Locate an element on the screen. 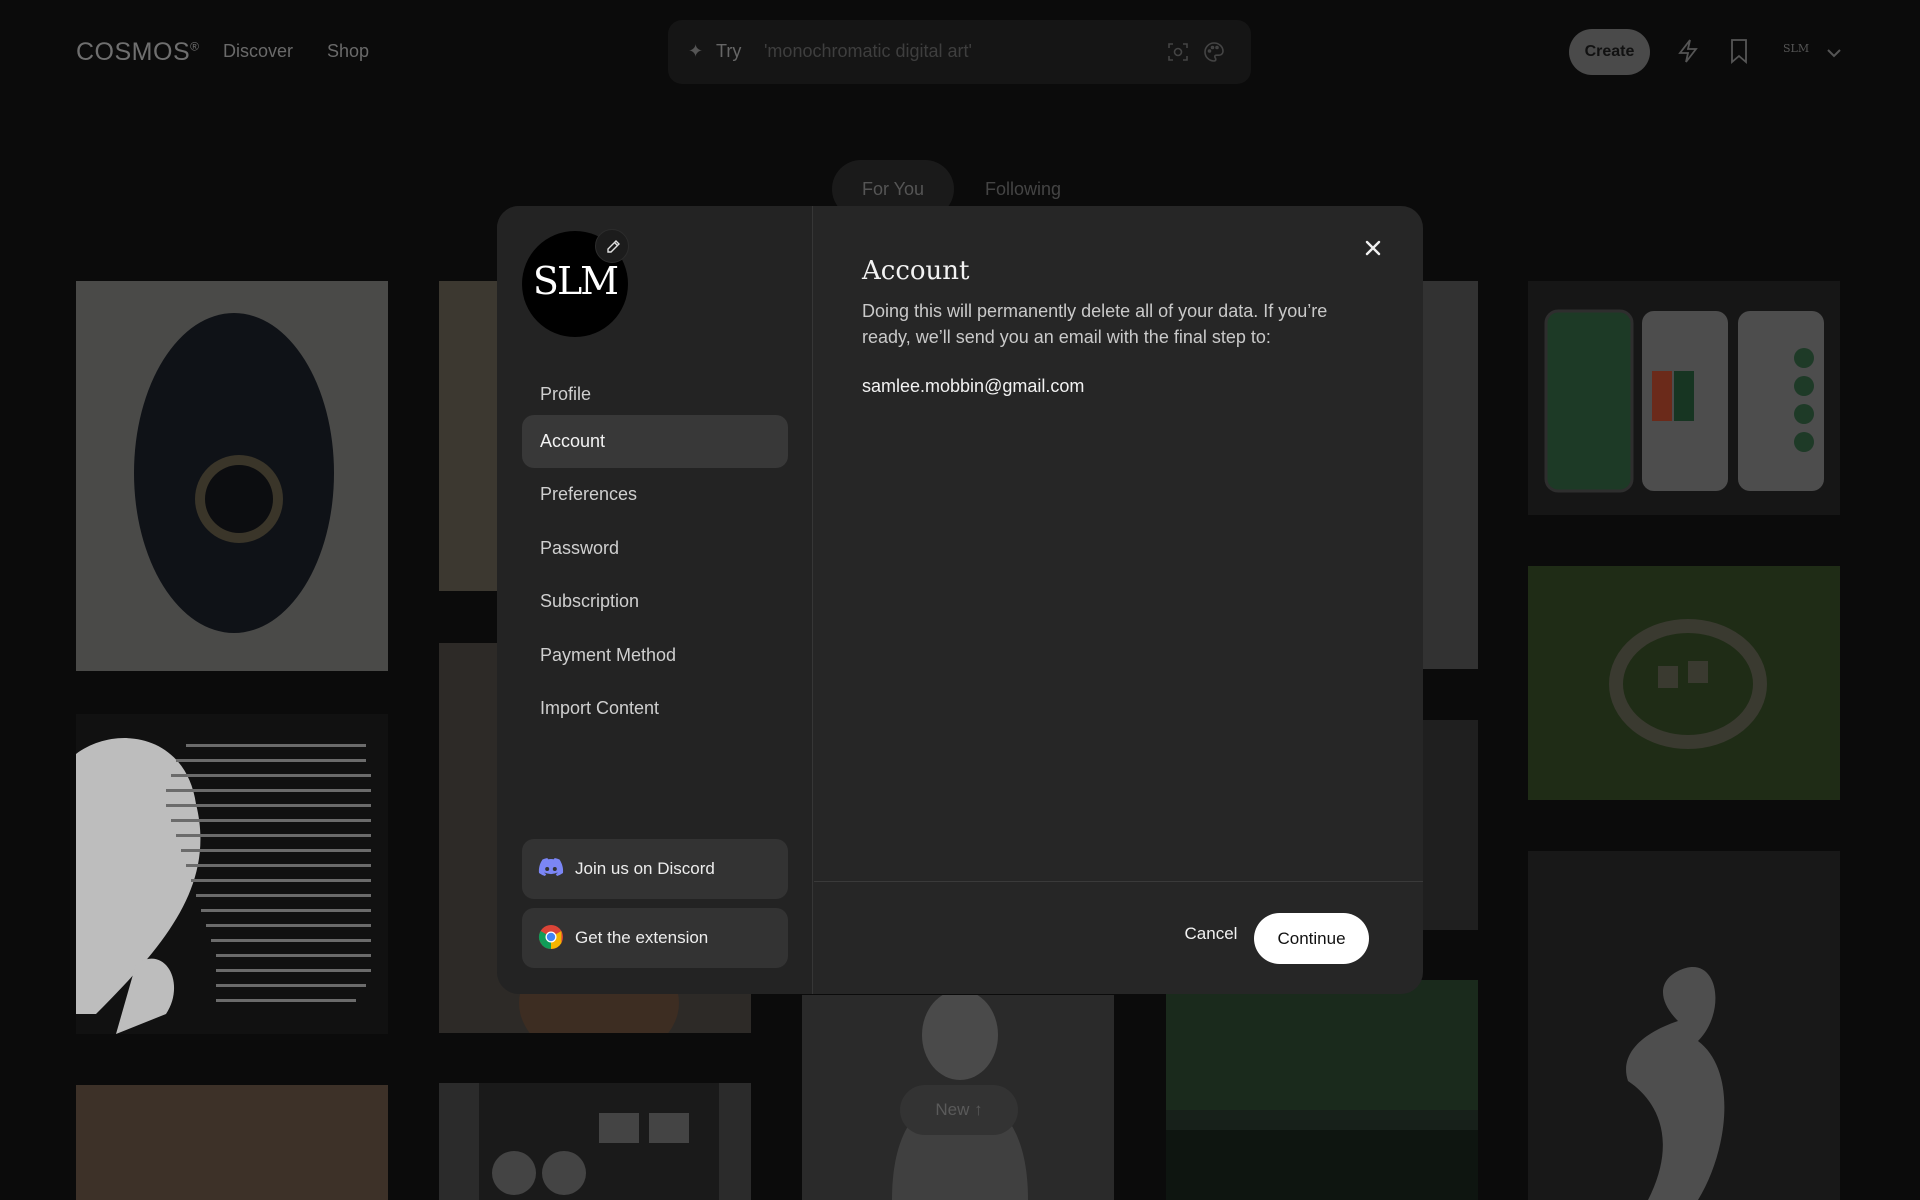  grid-image-eclipse is located at coordinates (232, 476).